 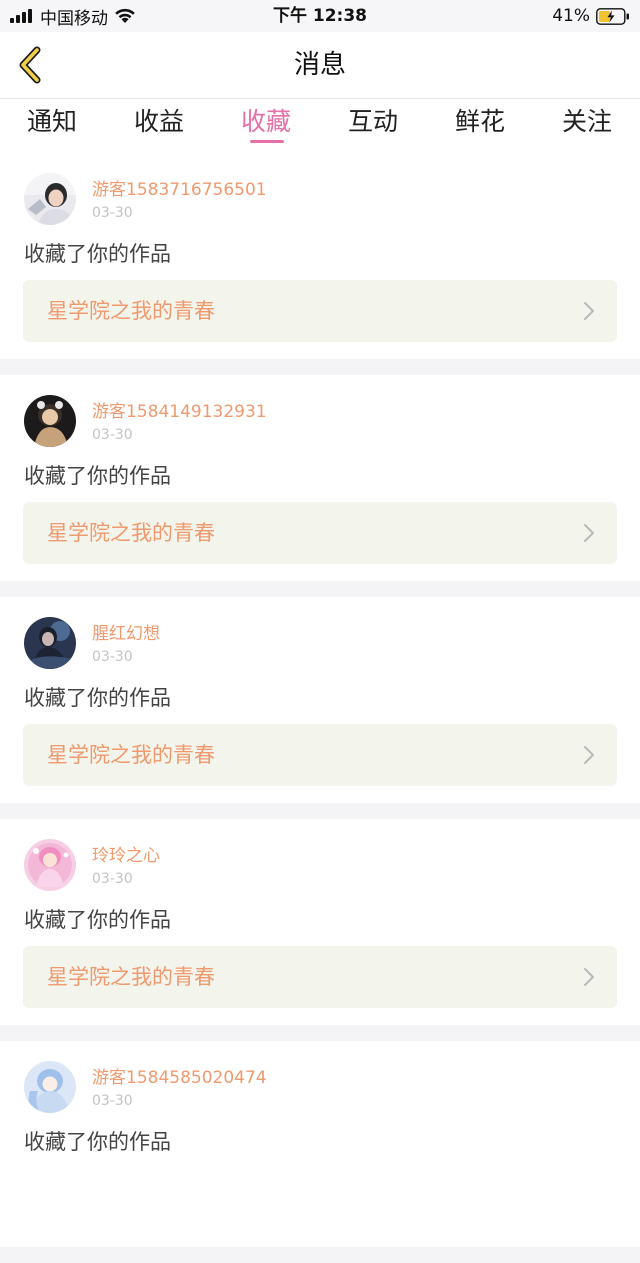 I want to click on page-title: 消息, so click(x=319, y=65).